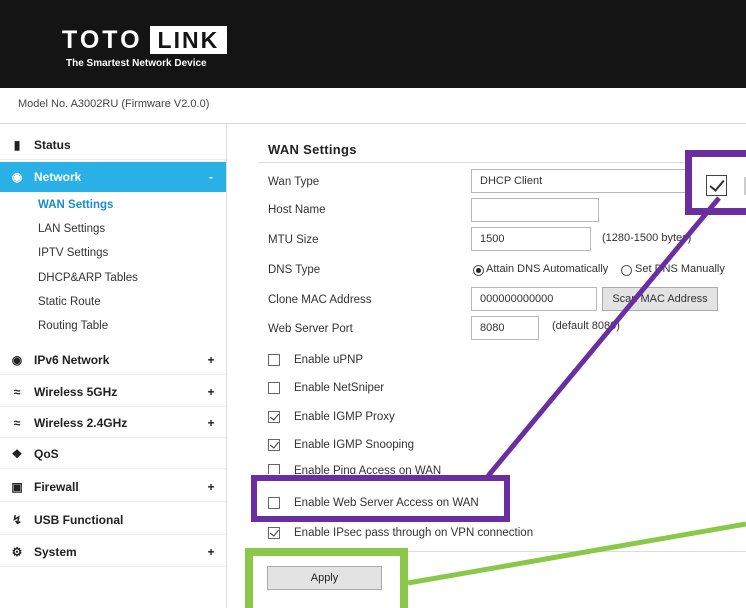 The width and height of the screenshot is (746, 608). What do you see at coordinates (102, 40) in the screenshot?
I see `brand-name-part1: TOTO` at bounding box center [102, 40].